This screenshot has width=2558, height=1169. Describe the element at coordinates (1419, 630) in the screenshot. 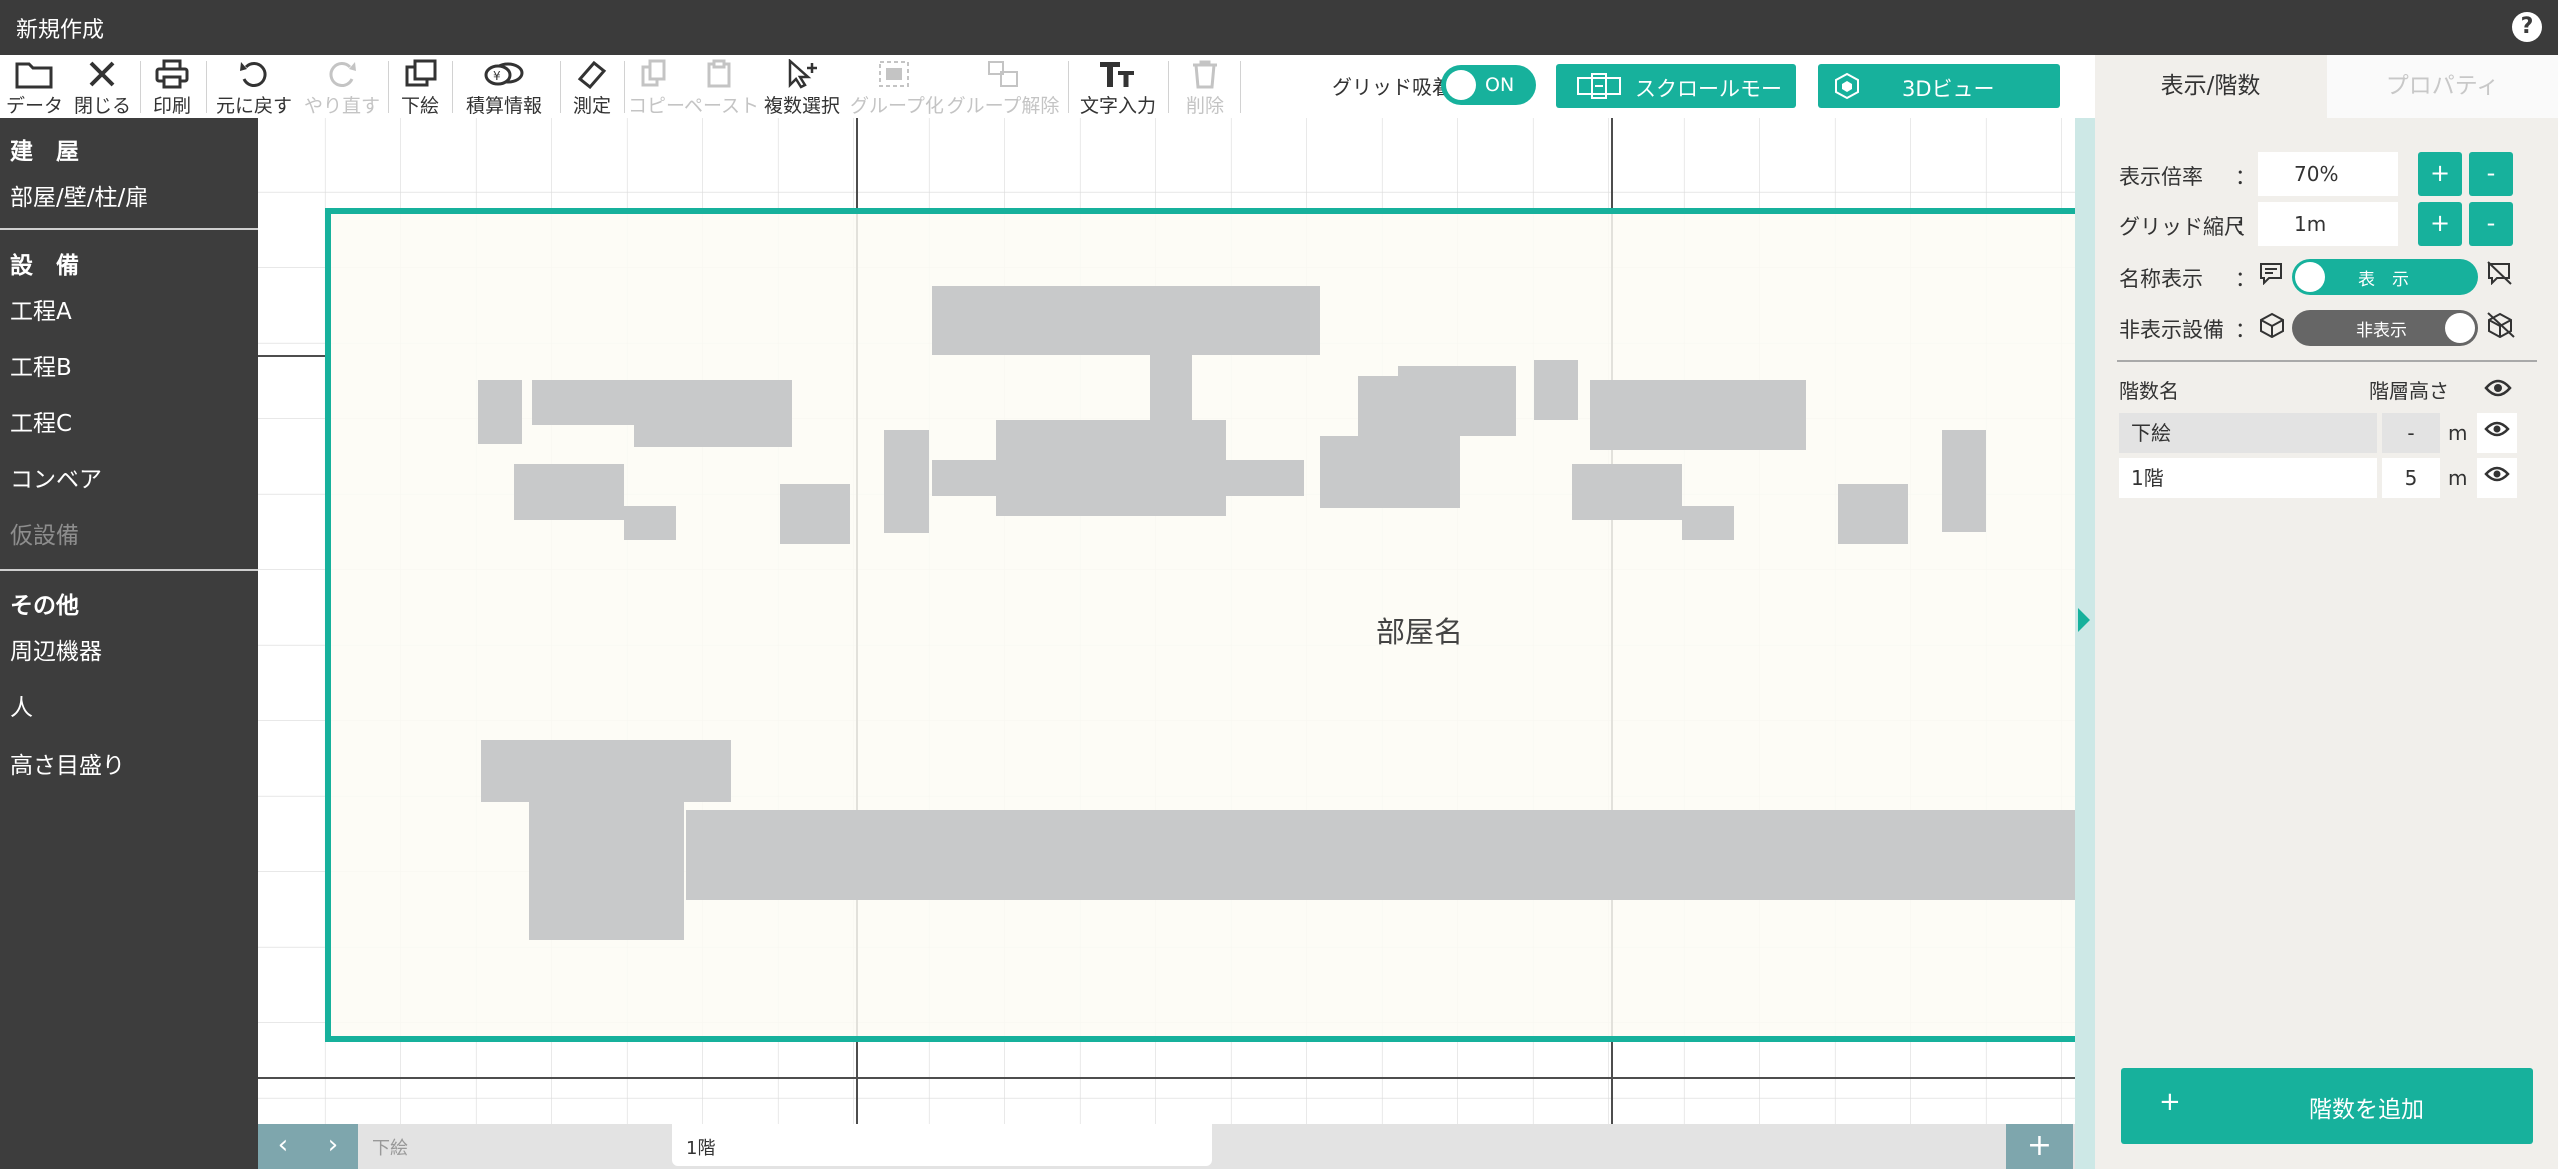

I see `room-name-label: 部屋名` at that location.